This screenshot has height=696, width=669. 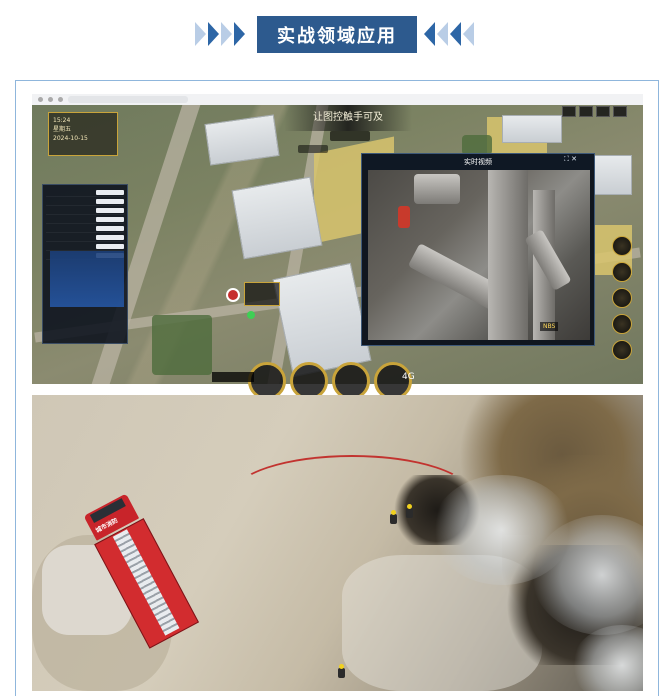 I want to click on section-title: 实战领域应用, so click(x=337, y=34).